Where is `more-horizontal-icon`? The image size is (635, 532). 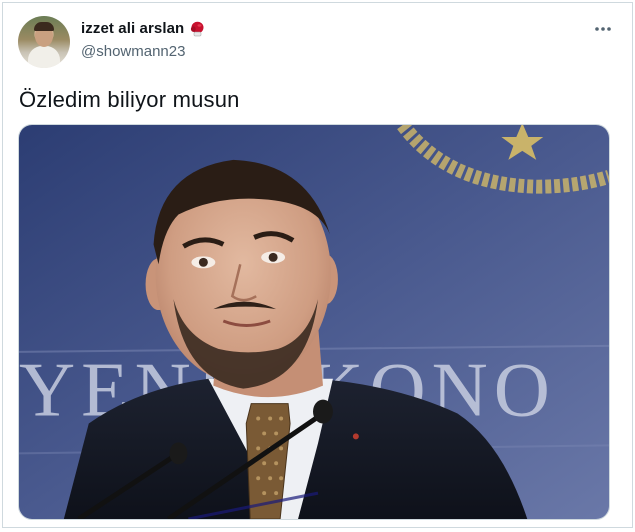
more-horizontal-icon is located at coordinates (603, 29).